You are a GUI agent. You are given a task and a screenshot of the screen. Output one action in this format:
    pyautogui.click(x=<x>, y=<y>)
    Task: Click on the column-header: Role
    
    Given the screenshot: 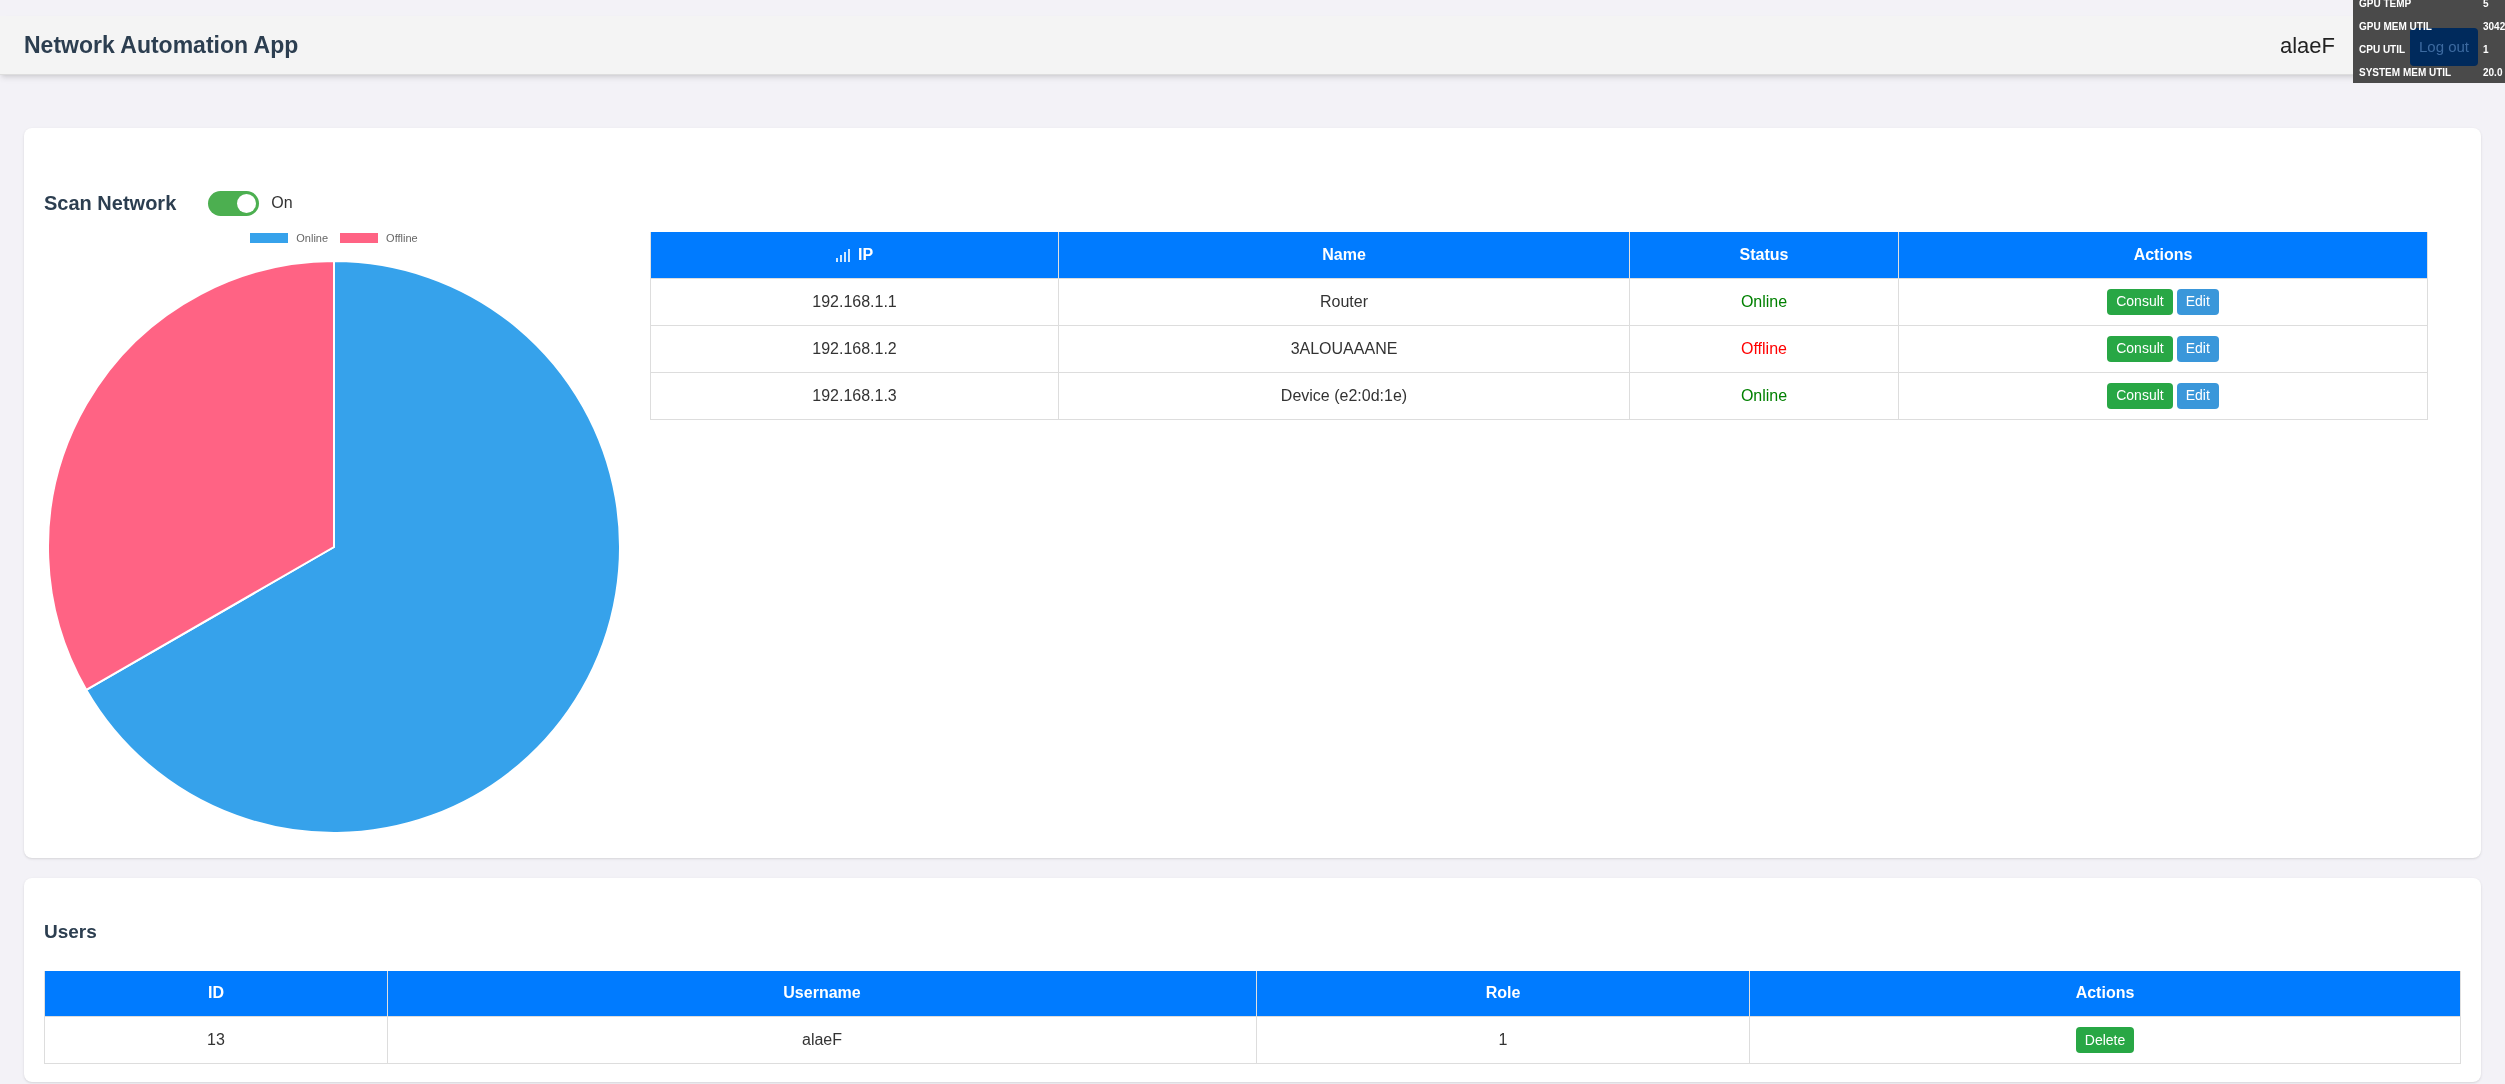 What is the action you would take?
    pyautogui.click(x=1503, y=993)
    